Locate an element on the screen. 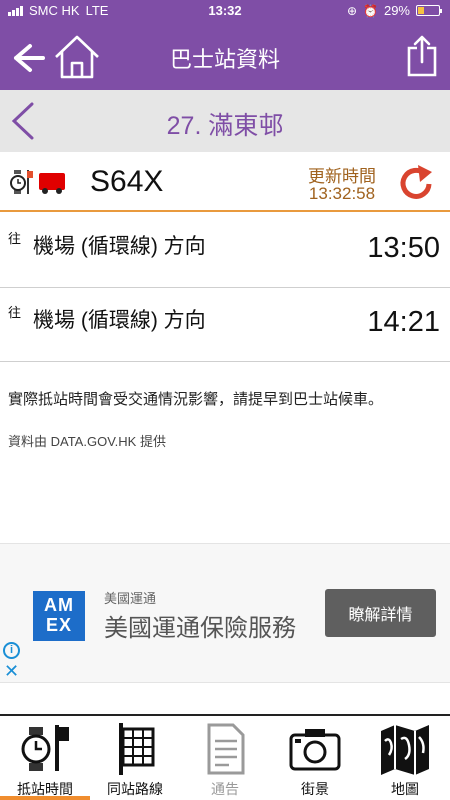  document-icon is located at coordinates (226, 749).